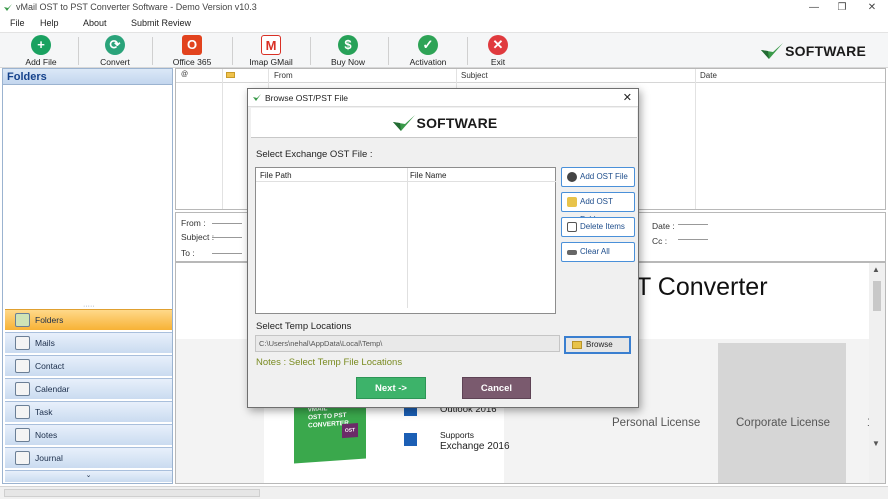  What do you see at coordinates (276, 175) in the screenshot?
I see `col-file-path: File Path` at bounding box center [276, 175].